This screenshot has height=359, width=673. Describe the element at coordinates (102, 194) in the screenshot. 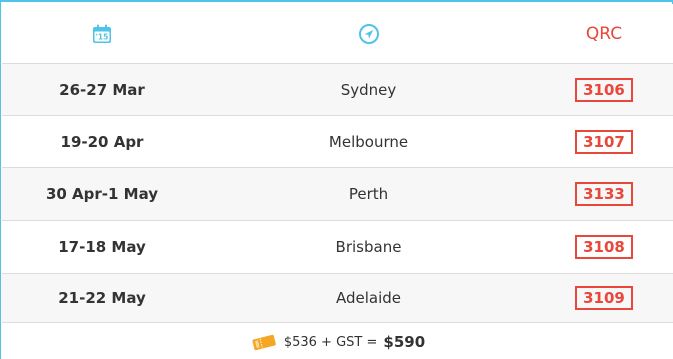

I see `row-date: 30 Apr-1 May` at that location.